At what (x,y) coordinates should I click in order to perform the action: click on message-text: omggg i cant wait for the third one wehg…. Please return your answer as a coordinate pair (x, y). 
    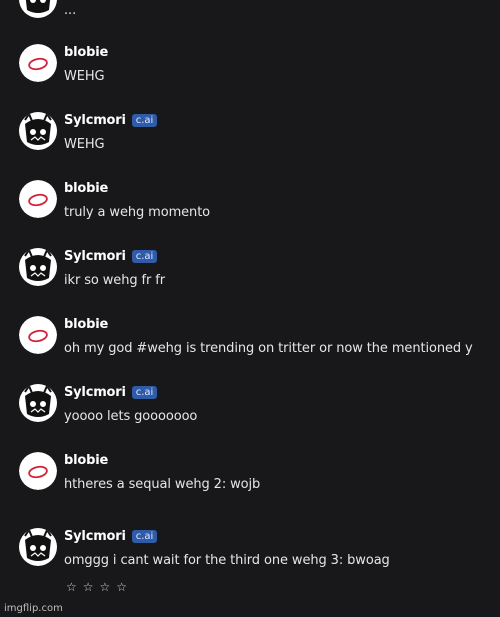
    Looking at the image, I should click on (227, 560).